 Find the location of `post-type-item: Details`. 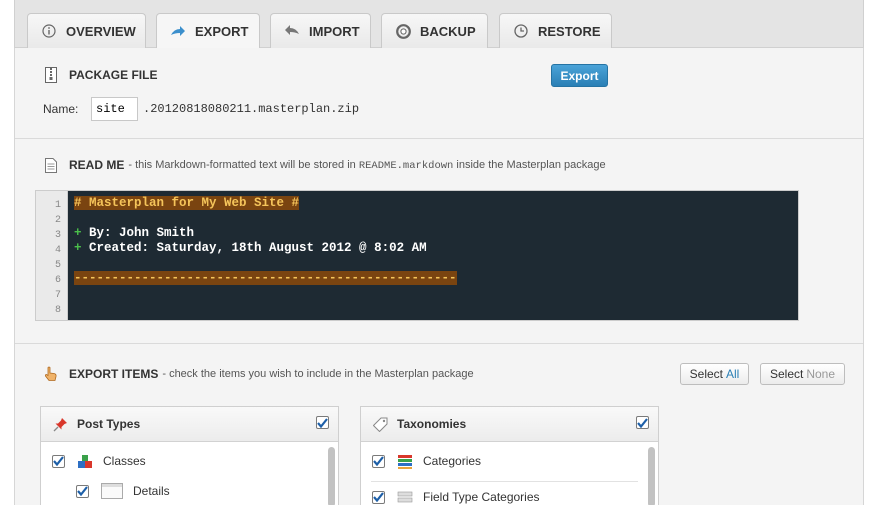

post-type-item: Details is located at coordinates (123, 491).